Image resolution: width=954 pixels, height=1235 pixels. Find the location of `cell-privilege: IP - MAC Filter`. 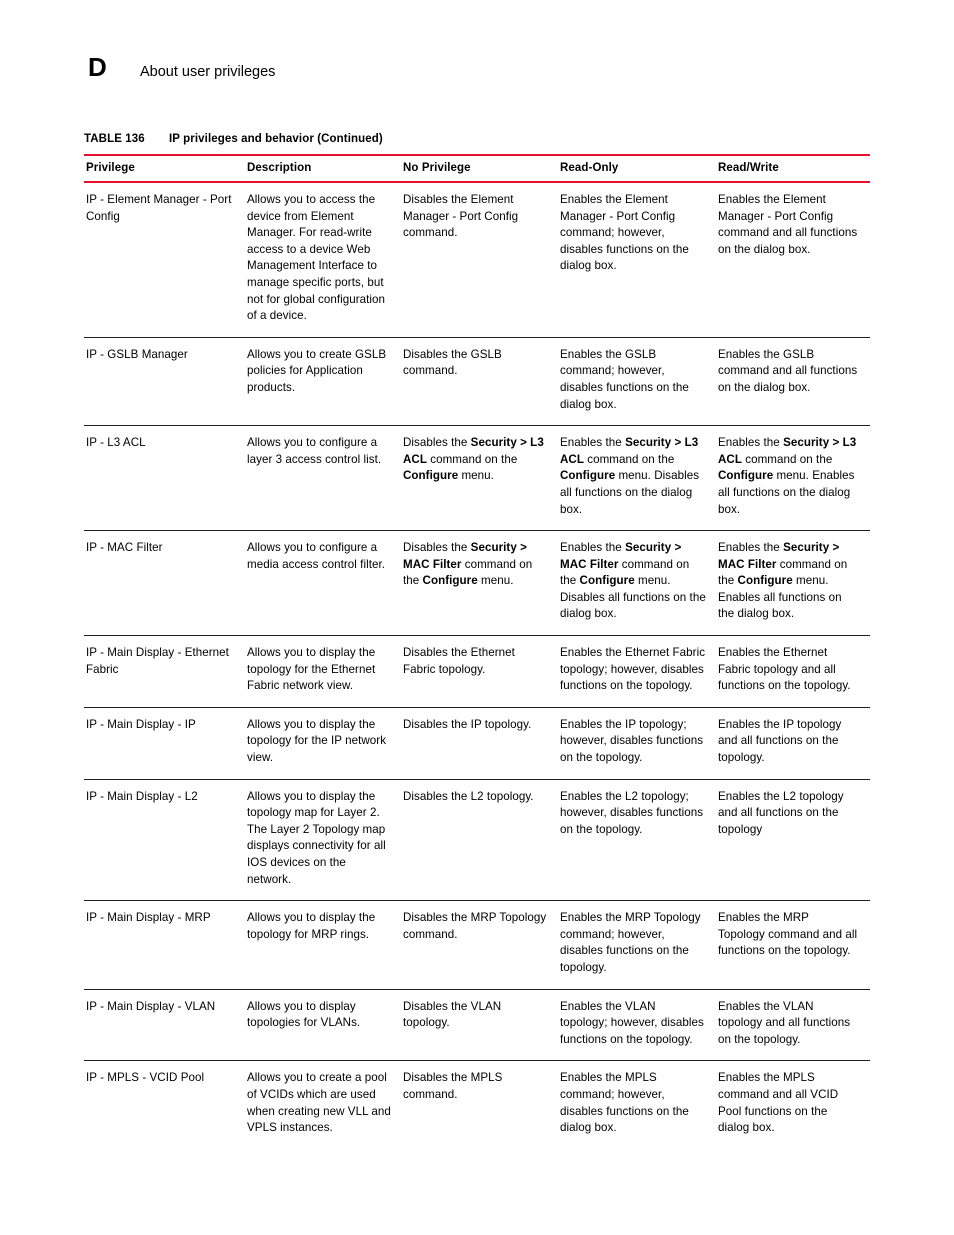

cell-privilege: IP - MAC Filter is located at coordinates (165, 583).